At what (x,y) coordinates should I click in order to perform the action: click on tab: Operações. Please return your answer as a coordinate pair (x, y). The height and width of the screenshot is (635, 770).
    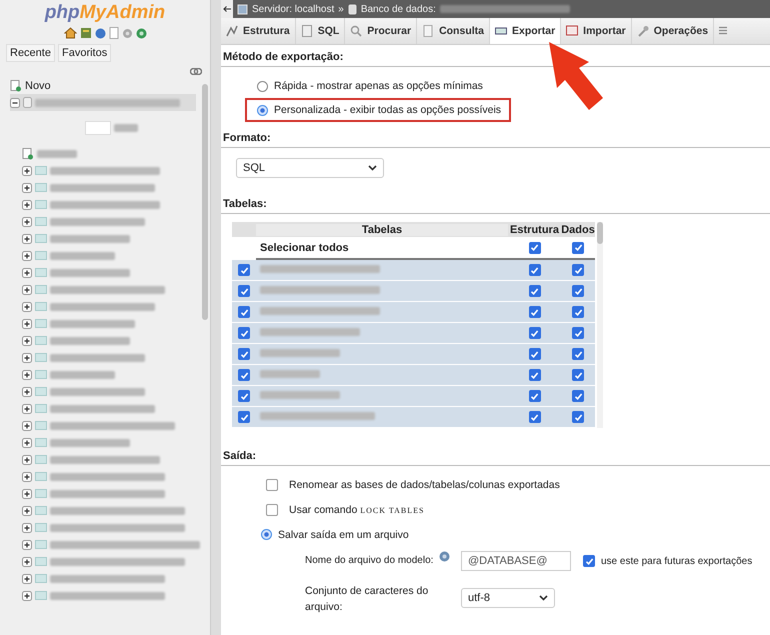
    Looking at the image, I should click on (673, 31).